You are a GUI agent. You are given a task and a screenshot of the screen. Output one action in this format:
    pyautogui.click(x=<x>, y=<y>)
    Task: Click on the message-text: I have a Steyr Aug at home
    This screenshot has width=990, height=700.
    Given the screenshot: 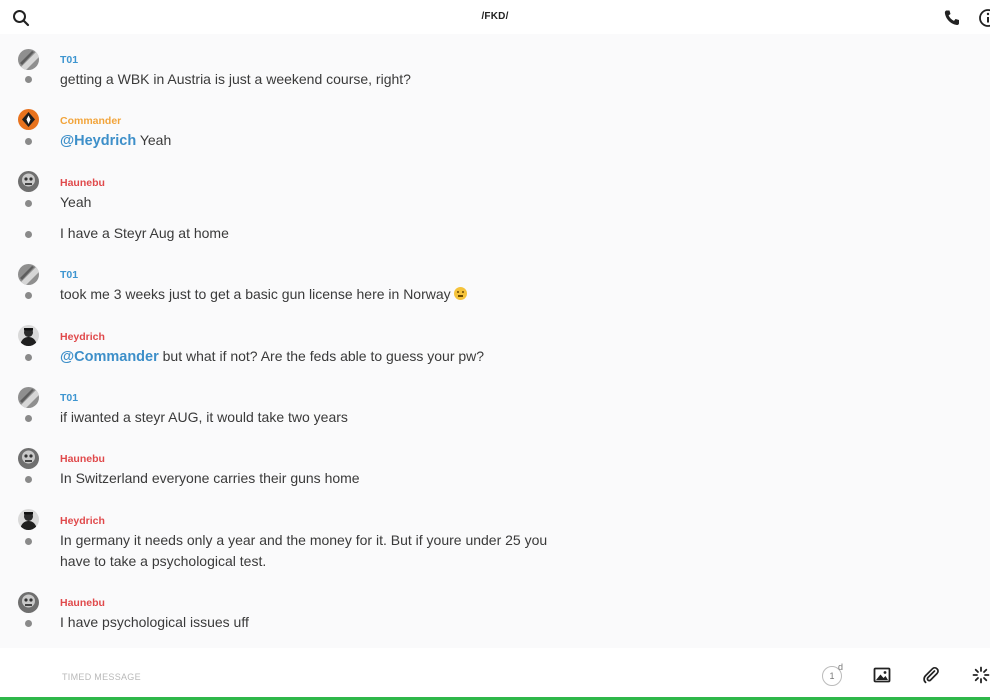 What is the action you would take?
    pyautogui.click(x=144, y=233)
    